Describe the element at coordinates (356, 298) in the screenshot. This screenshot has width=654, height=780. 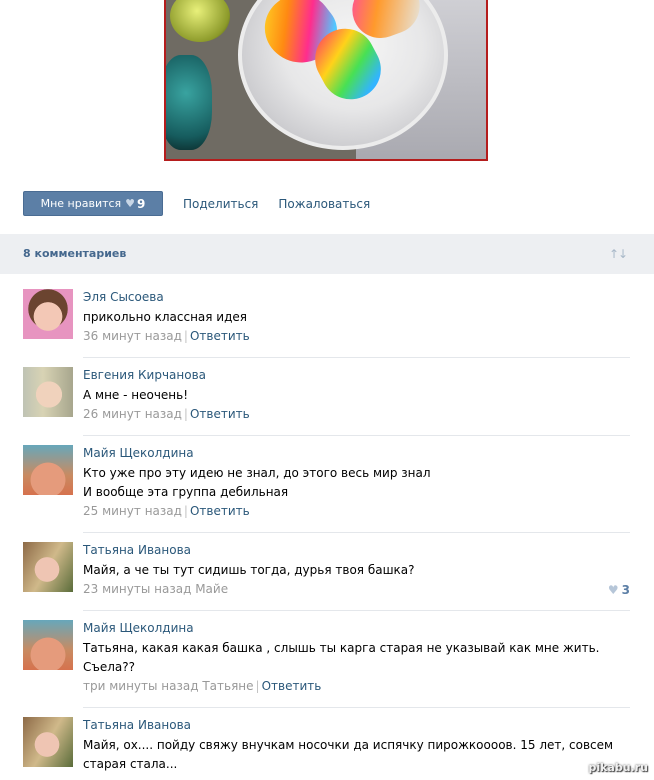
I see `comment-author: Эля Сысоева` at that location.